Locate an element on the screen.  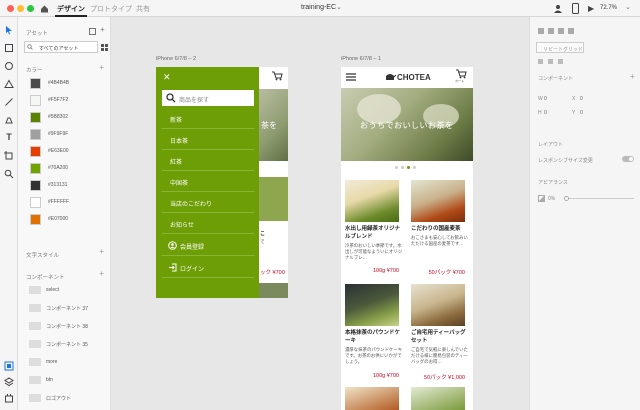
cart-label: カート is located at coordinates (460, 81).